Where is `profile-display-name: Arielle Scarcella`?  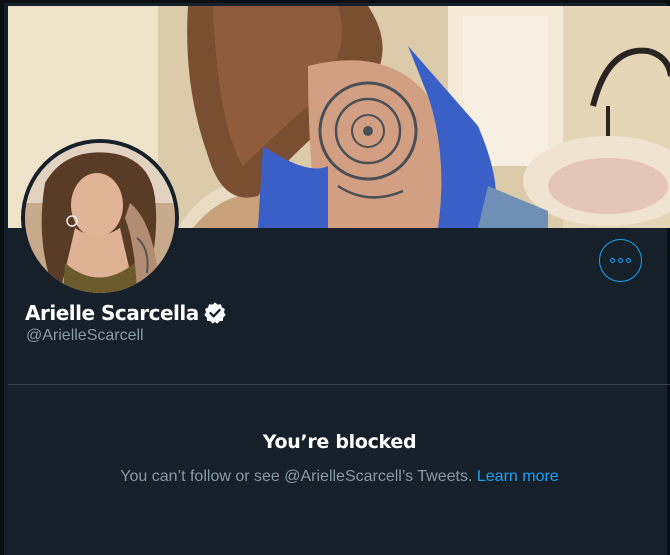
profile-display-name: Arielle Scarcella is located at coordinates (112, 313).